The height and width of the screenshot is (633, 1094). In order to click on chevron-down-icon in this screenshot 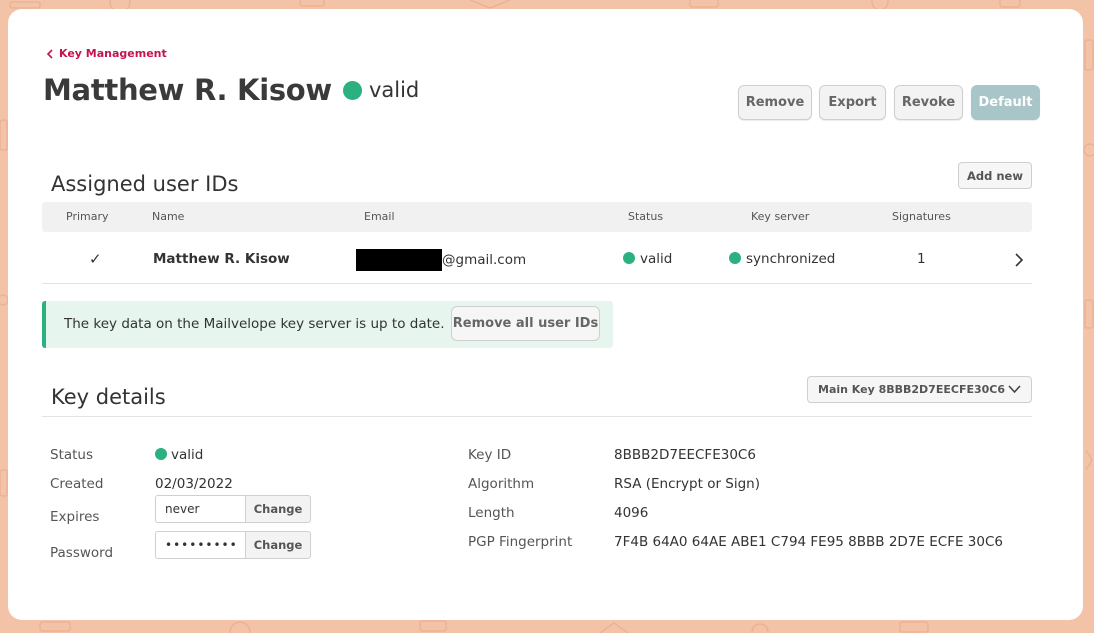, I will do `click(1014, 389)`.